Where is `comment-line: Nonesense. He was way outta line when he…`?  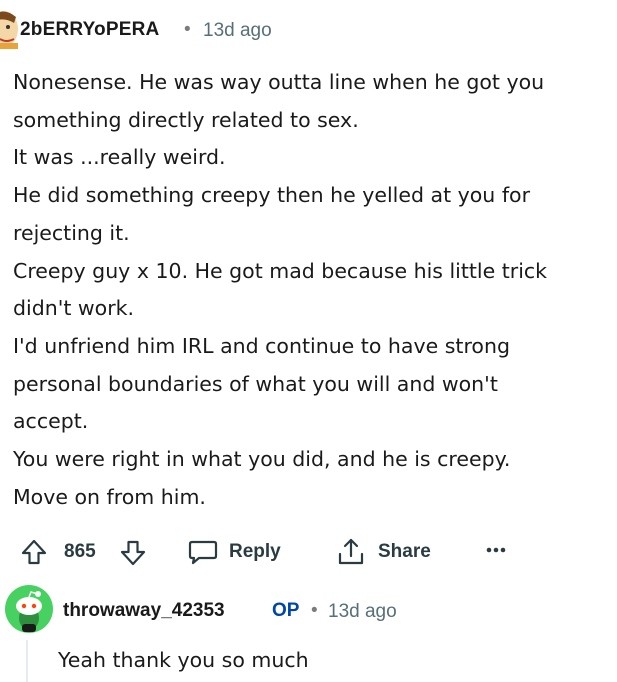 comment-line: Nonesense. He was way outta line when he… is located at coordinates (279, 82).